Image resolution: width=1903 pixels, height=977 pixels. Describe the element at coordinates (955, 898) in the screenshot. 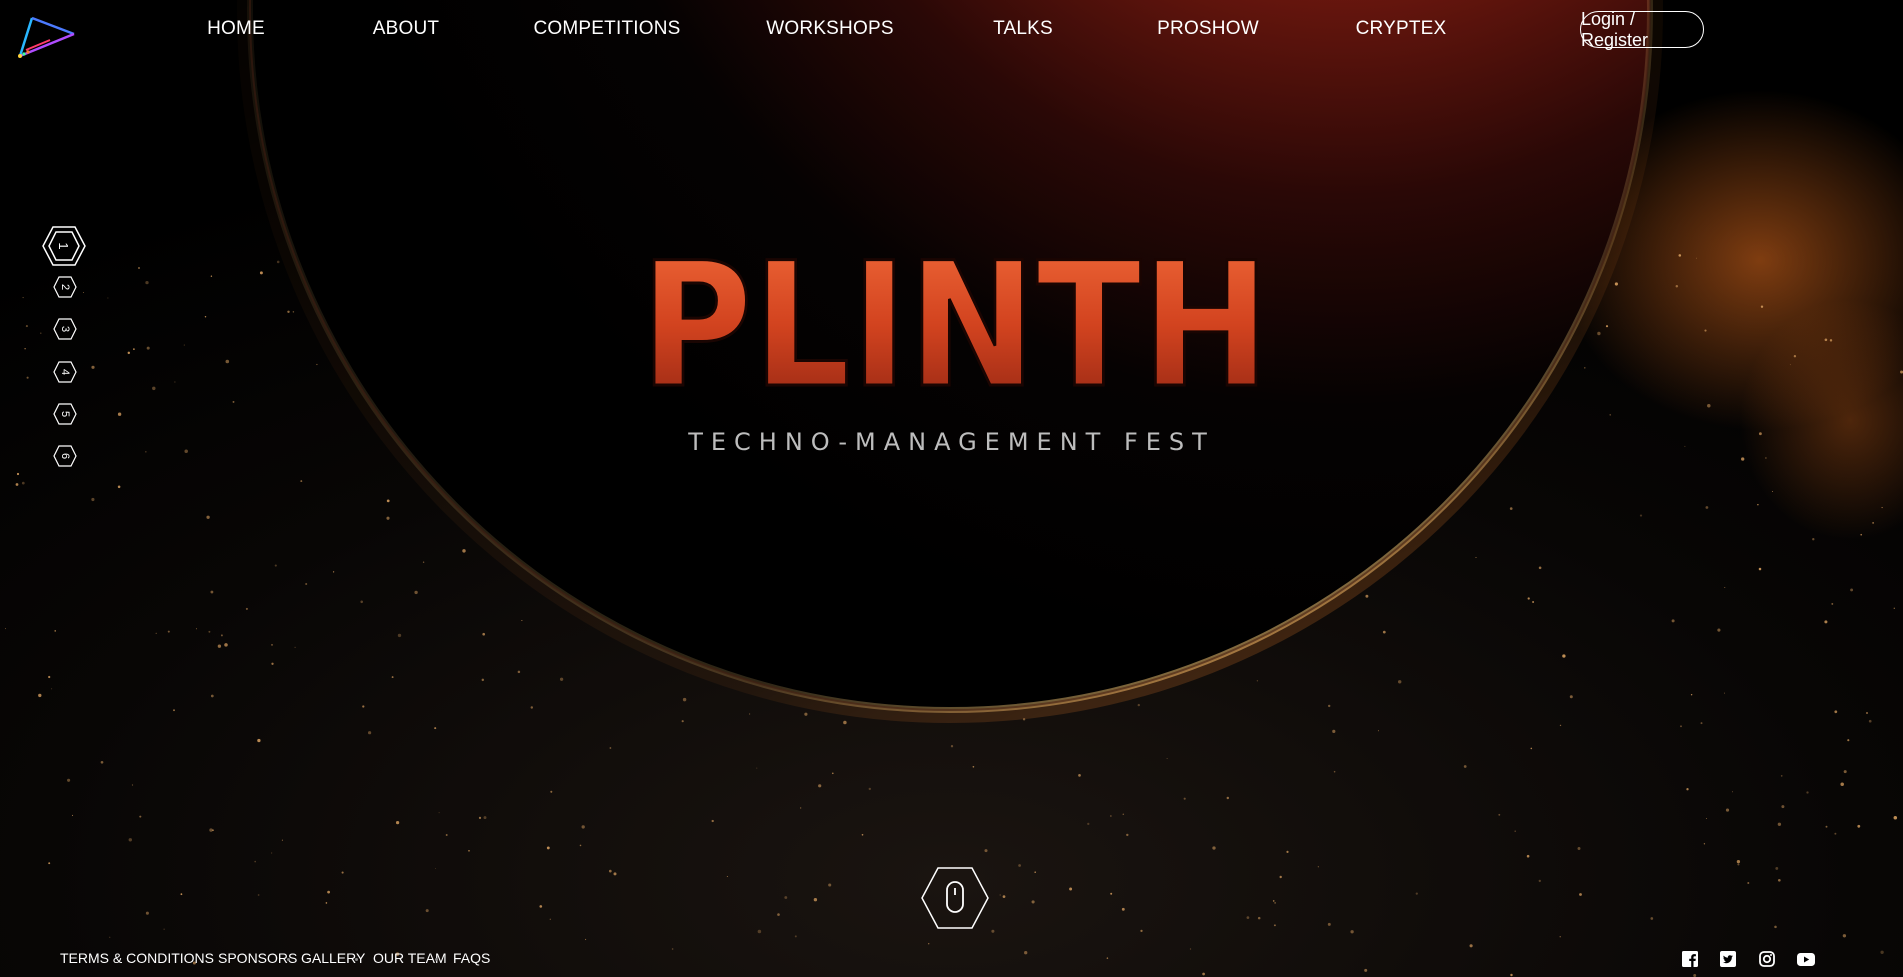

I see `mouse-scroll-icon` at that location.